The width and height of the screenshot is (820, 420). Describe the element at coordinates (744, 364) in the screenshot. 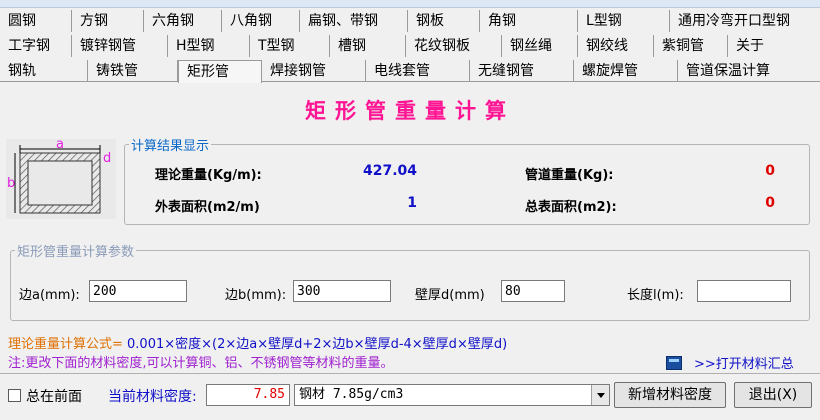

I see `open-material-summary-label: >>打开材料汇总` at that location.